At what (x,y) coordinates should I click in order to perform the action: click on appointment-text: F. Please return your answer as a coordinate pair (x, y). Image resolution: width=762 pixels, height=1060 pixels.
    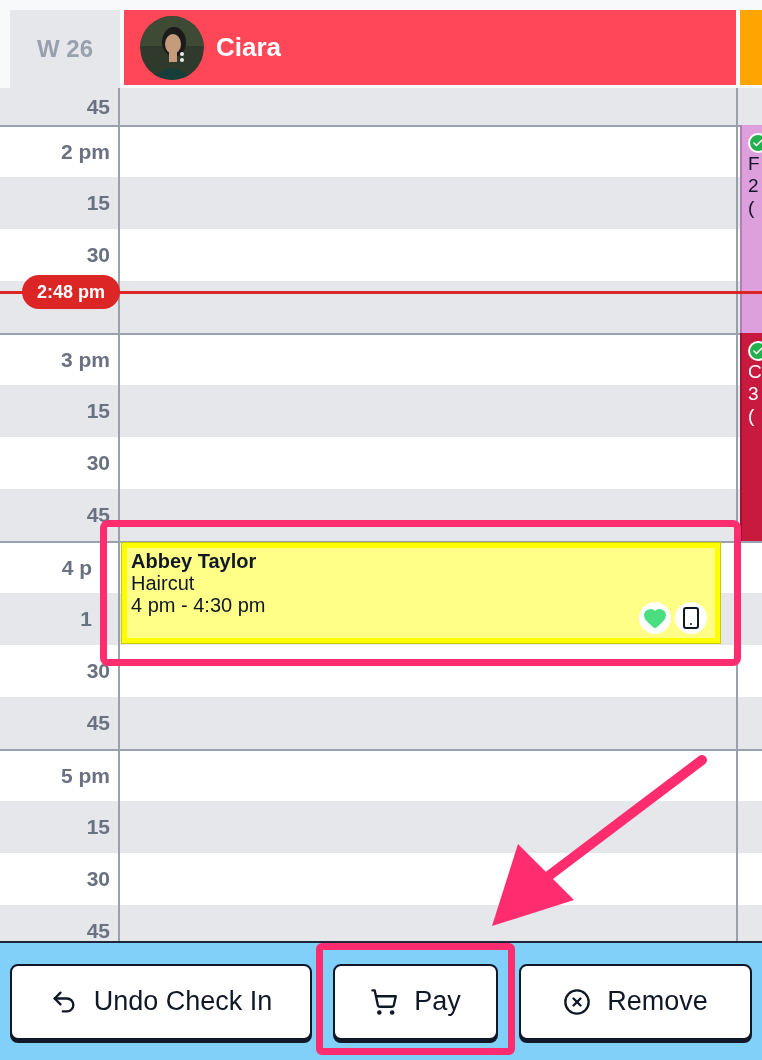
    Looking at the image, I should click on (754, 164).